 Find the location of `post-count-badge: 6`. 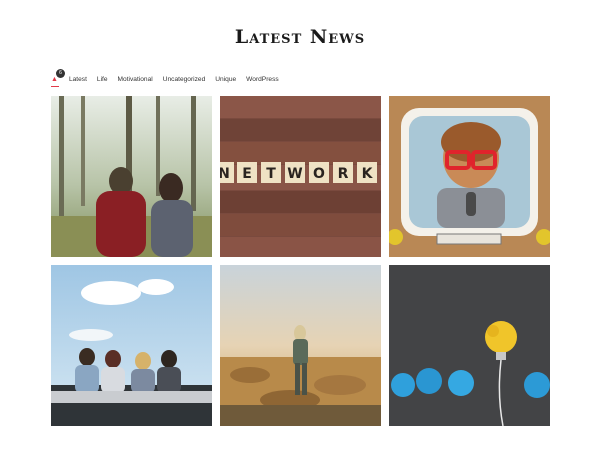

post-count-badge: 6 is located at coordinates (60, 73).